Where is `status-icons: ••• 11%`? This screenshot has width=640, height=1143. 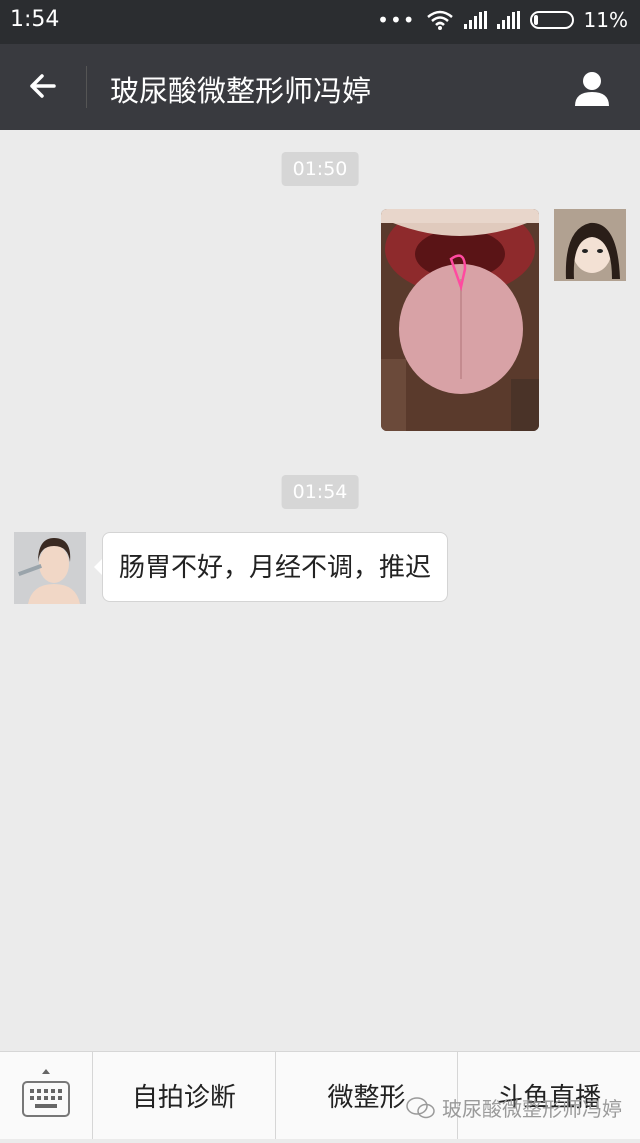
status-icons: ••• 11% is located at coordinates (502, 20).